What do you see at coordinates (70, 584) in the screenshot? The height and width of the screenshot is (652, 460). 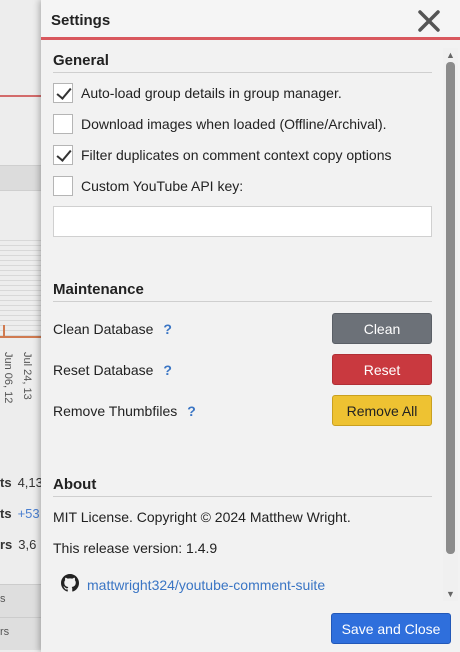 I see `github-icon` at bounding box center [70, 584].